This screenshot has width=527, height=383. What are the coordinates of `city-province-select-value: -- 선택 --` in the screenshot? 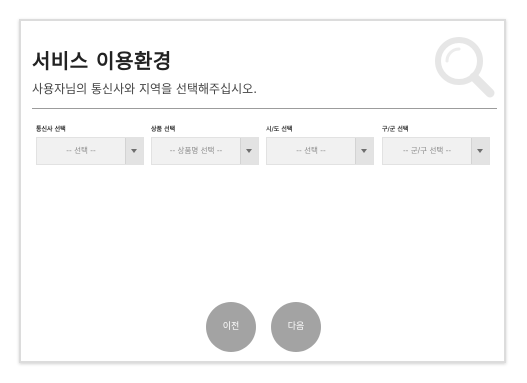 It's located at (311, 150).